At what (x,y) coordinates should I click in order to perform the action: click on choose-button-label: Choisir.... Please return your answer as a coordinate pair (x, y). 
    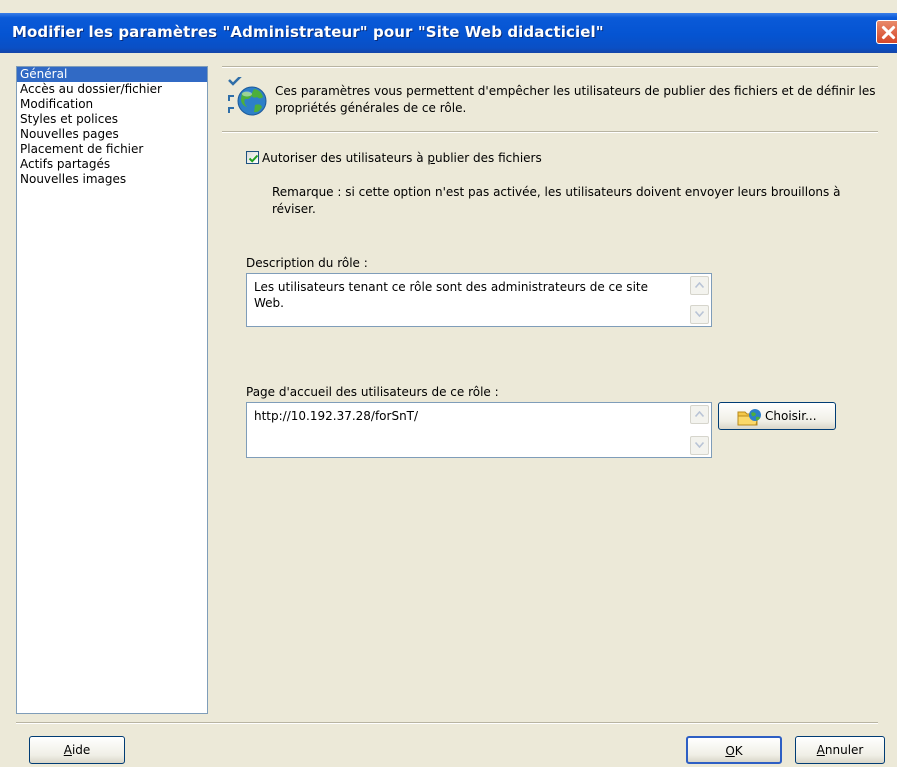
    Looking at the image, I should click on (791, 416).